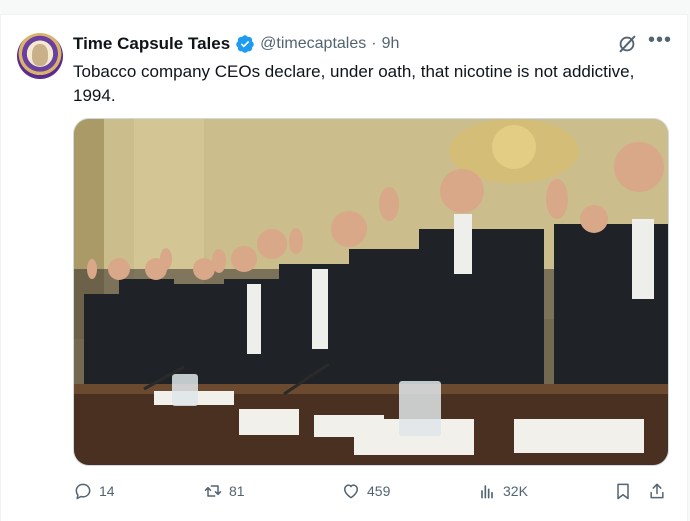  I want to click on more-options-icon: •••, so click(660, 40).